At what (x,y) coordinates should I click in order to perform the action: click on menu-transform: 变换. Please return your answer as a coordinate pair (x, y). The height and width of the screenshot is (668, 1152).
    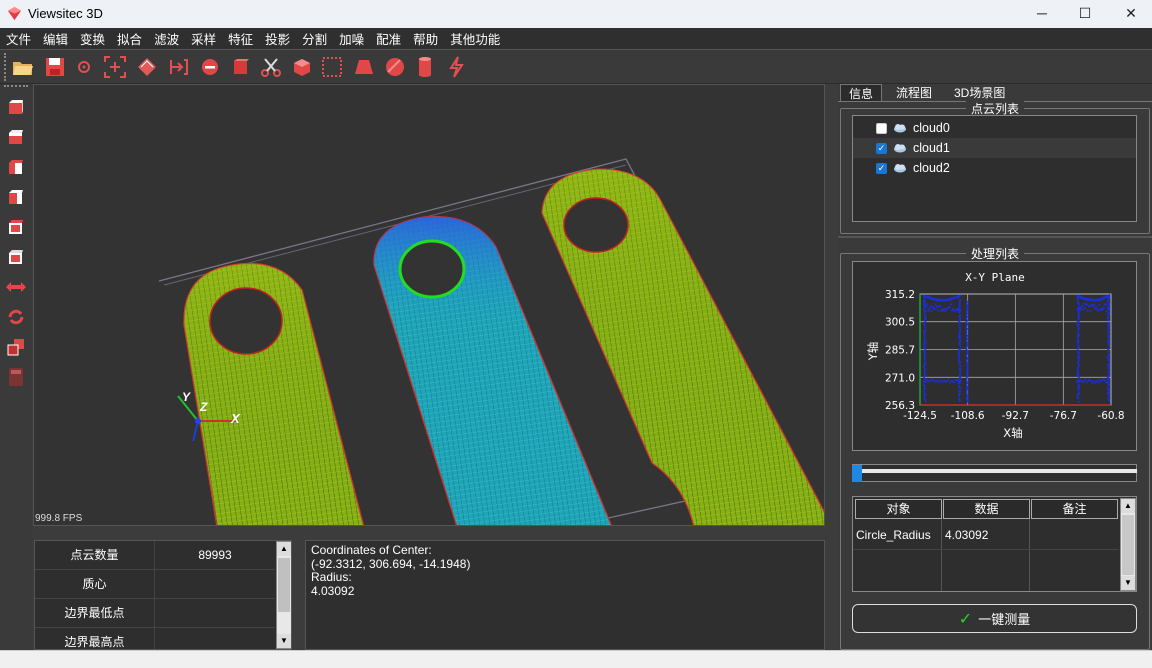
    Looking at the image, I should click on (92, 38).